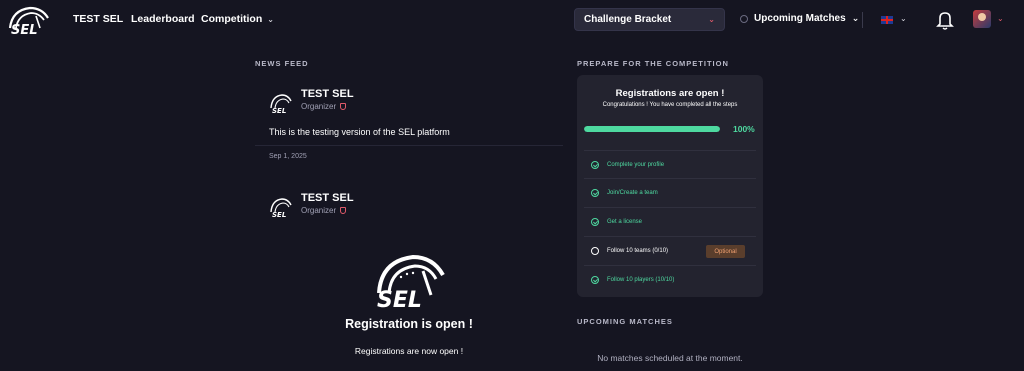 The width and height of the screenshot is (1024, 371). Describe the element at coordinates (670, 358) in the screenshot. I see `no-matches-text: No matches scheduled at the moment.` at that location.